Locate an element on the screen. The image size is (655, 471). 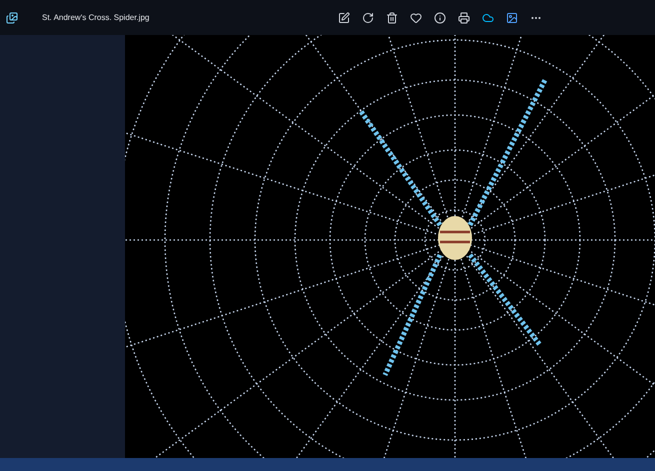
printer-button is located at coordinates (464, 17).